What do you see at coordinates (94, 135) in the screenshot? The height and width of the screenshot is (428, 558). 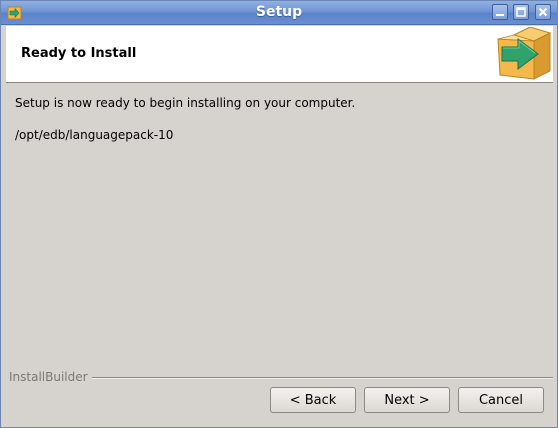 I see `install-path: /opt/edb/languagepack-10` at bounding box center [94, 135].